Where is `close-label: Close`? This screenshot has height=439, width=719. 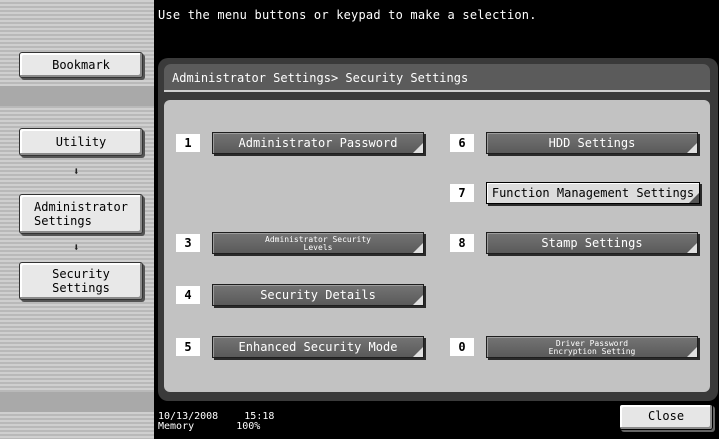 close-label: Close is located at coordinates (666, 416).